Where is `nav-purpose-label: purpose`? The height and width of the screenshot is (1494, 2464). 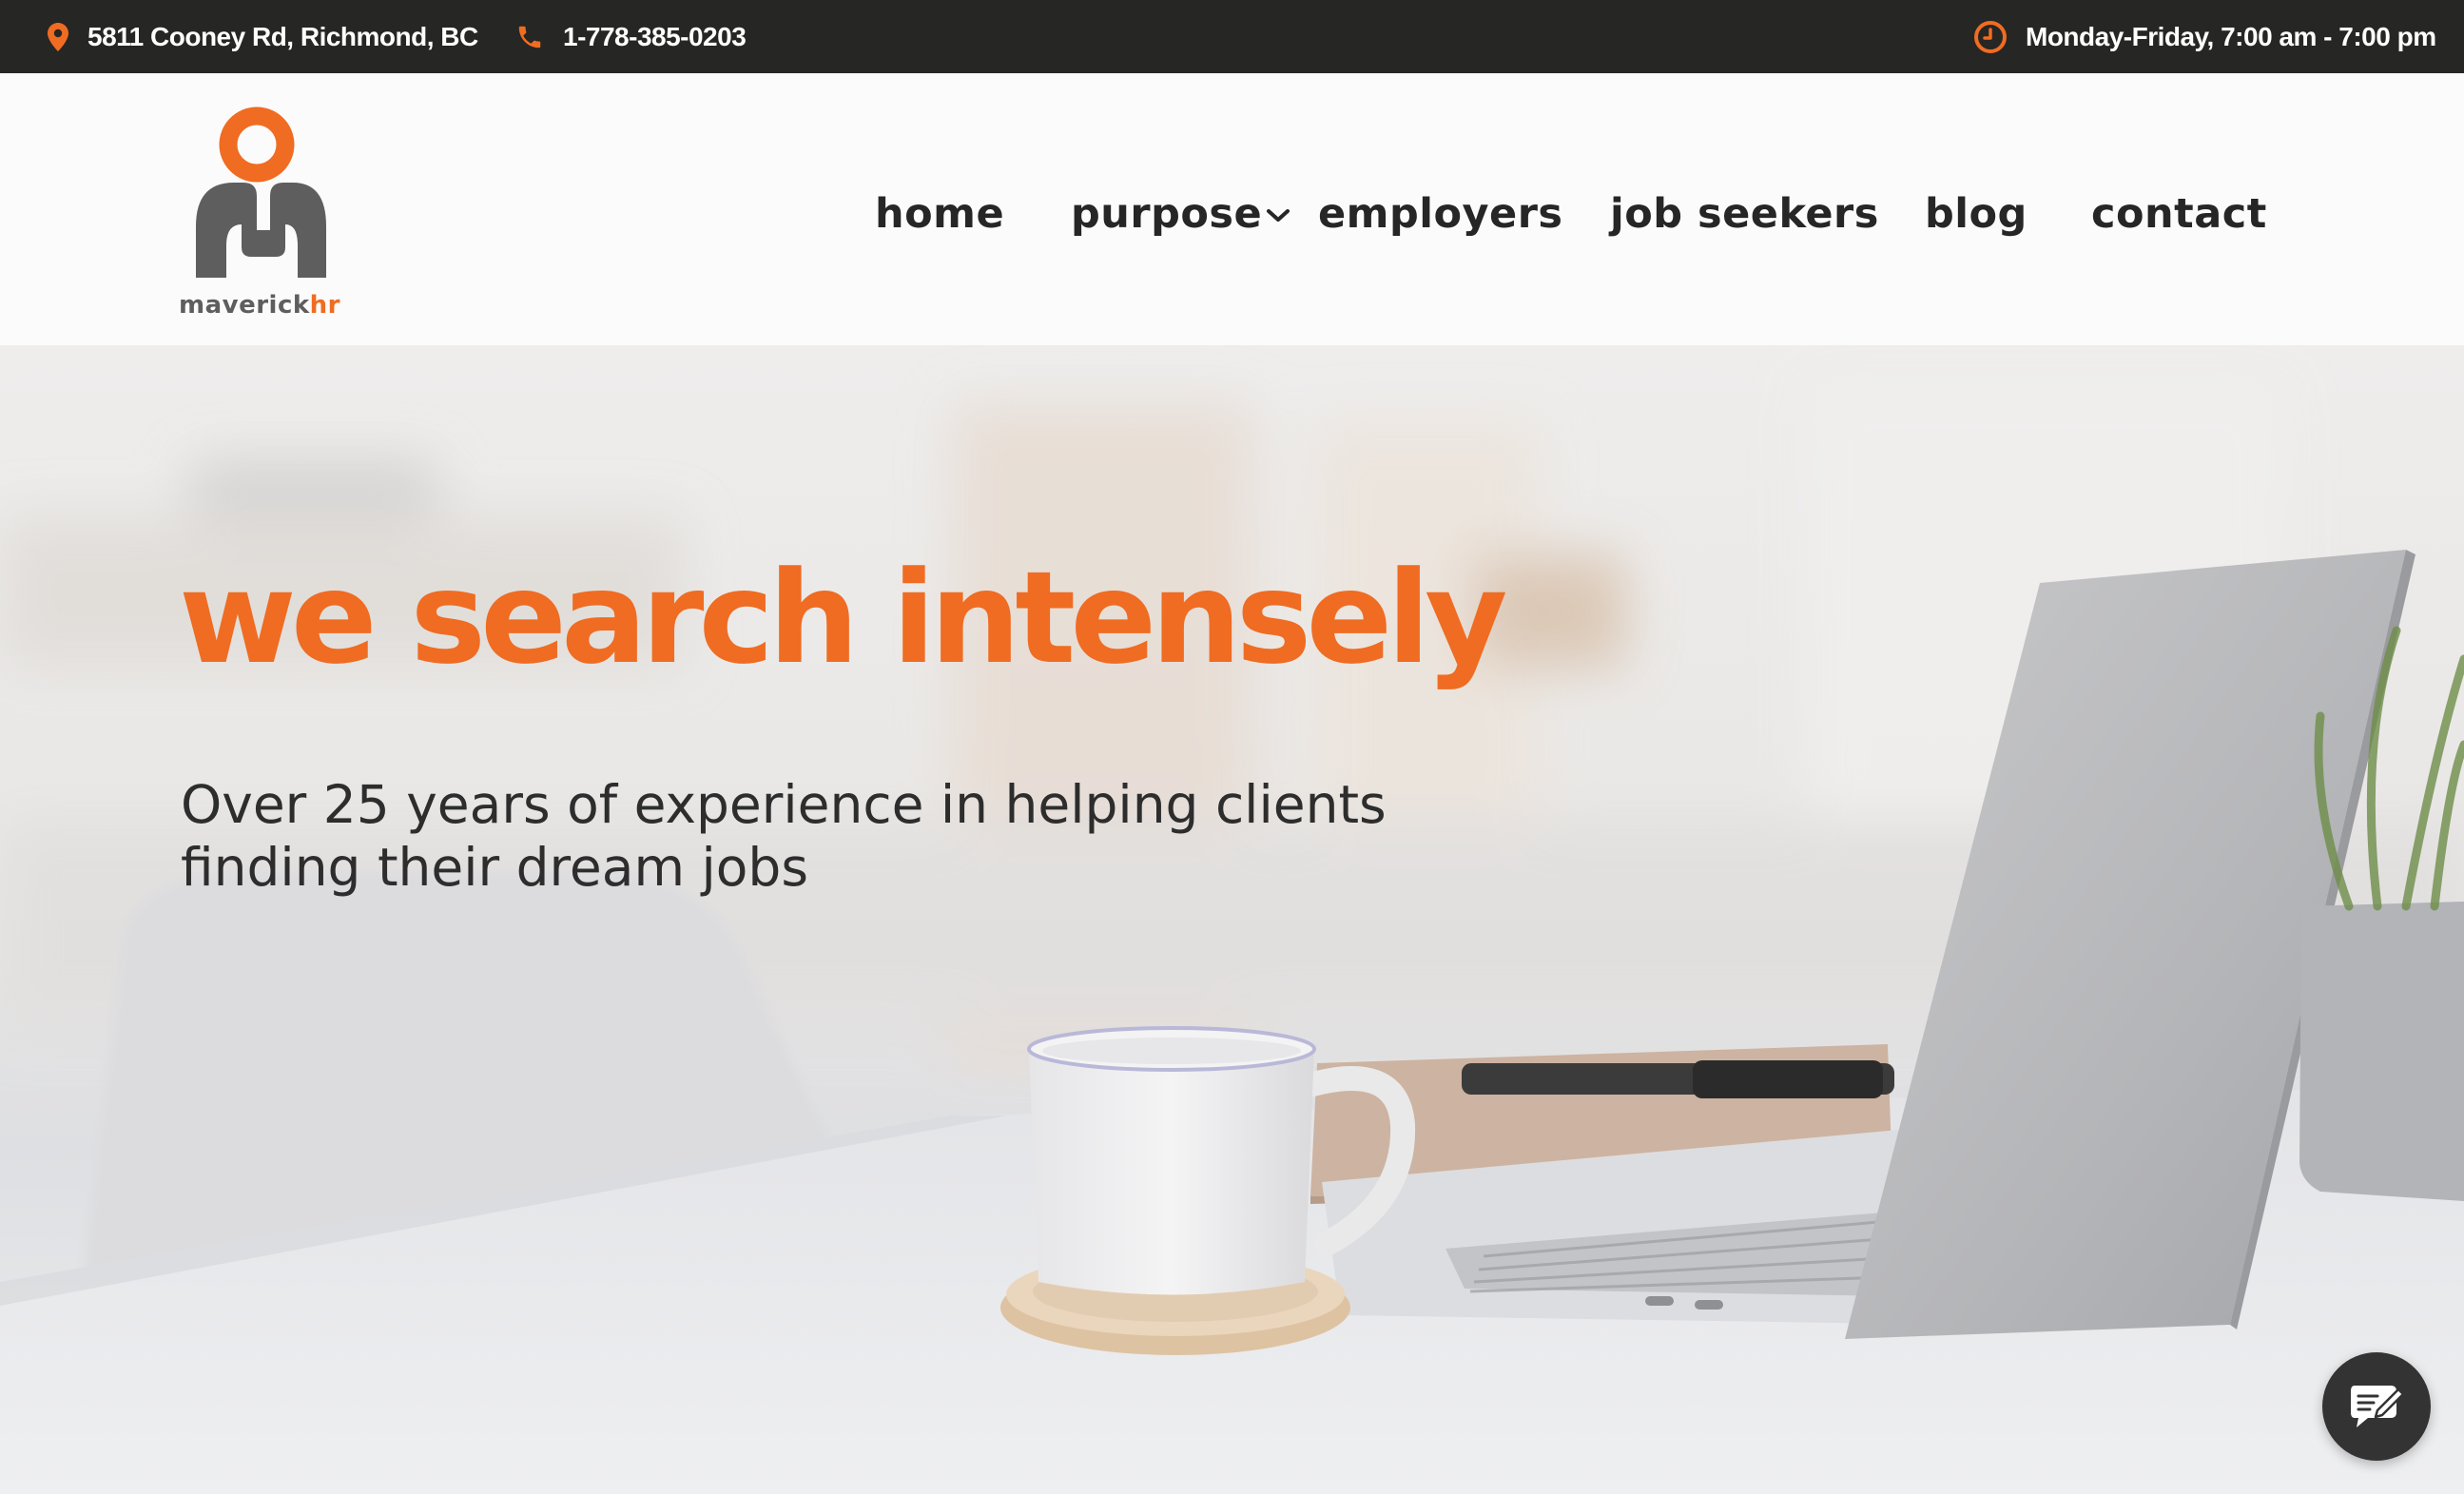
nav-purpose-label: purpose is located at coordinates (1167, 214).